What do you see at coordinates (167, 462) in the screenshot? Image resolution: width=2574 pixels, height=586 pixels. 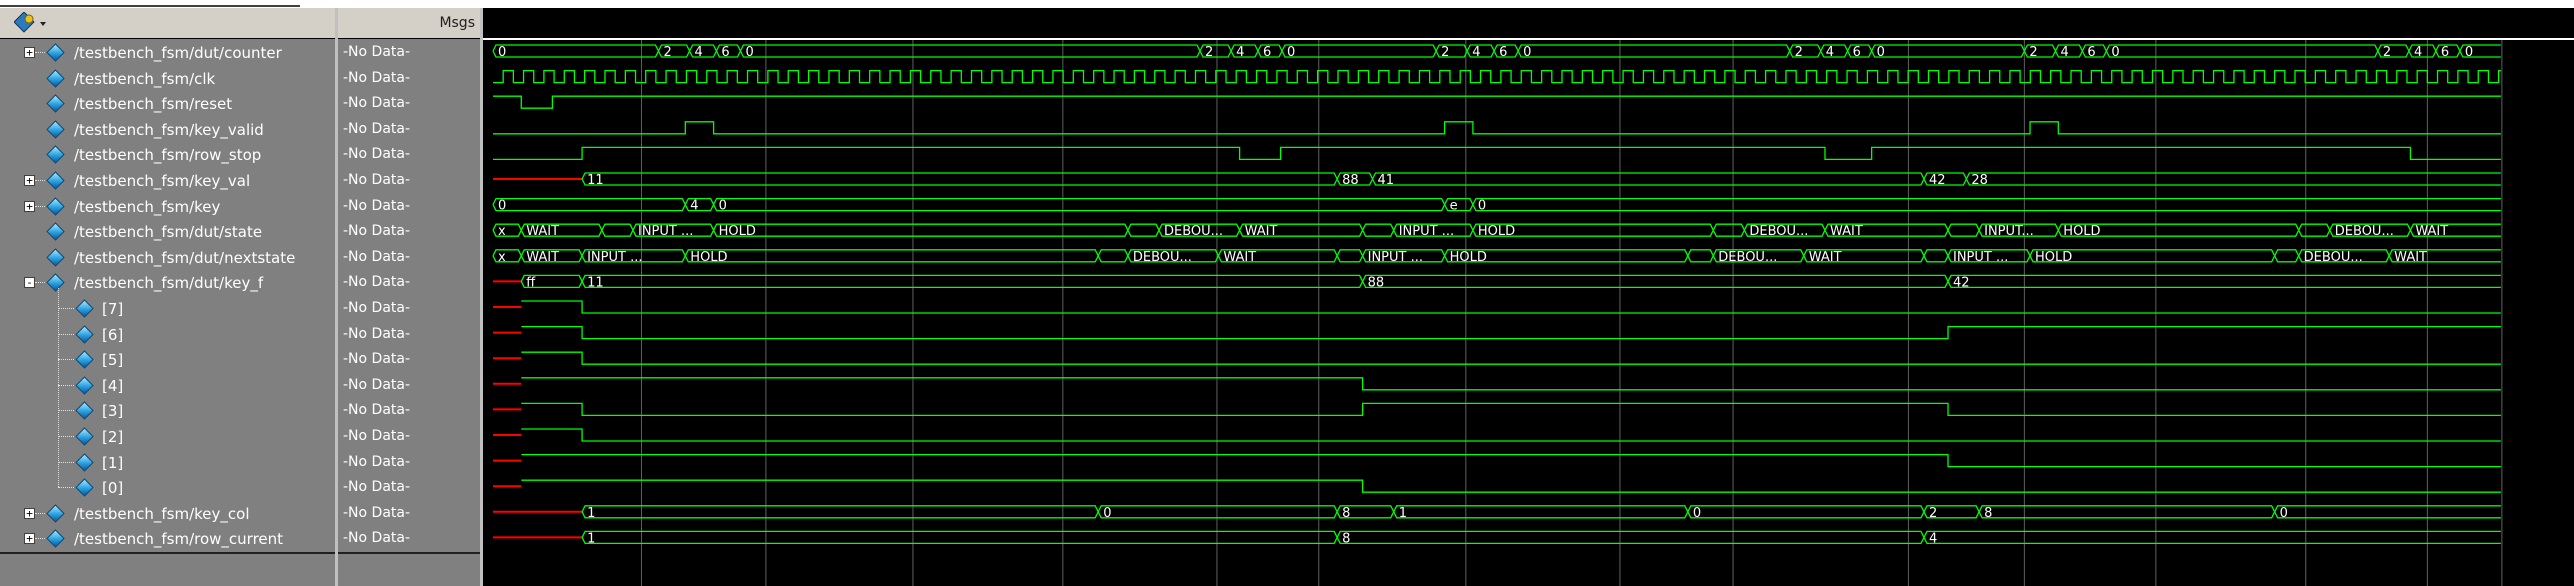 I see `signal-row: [1]` at bounding box center [167, 462].